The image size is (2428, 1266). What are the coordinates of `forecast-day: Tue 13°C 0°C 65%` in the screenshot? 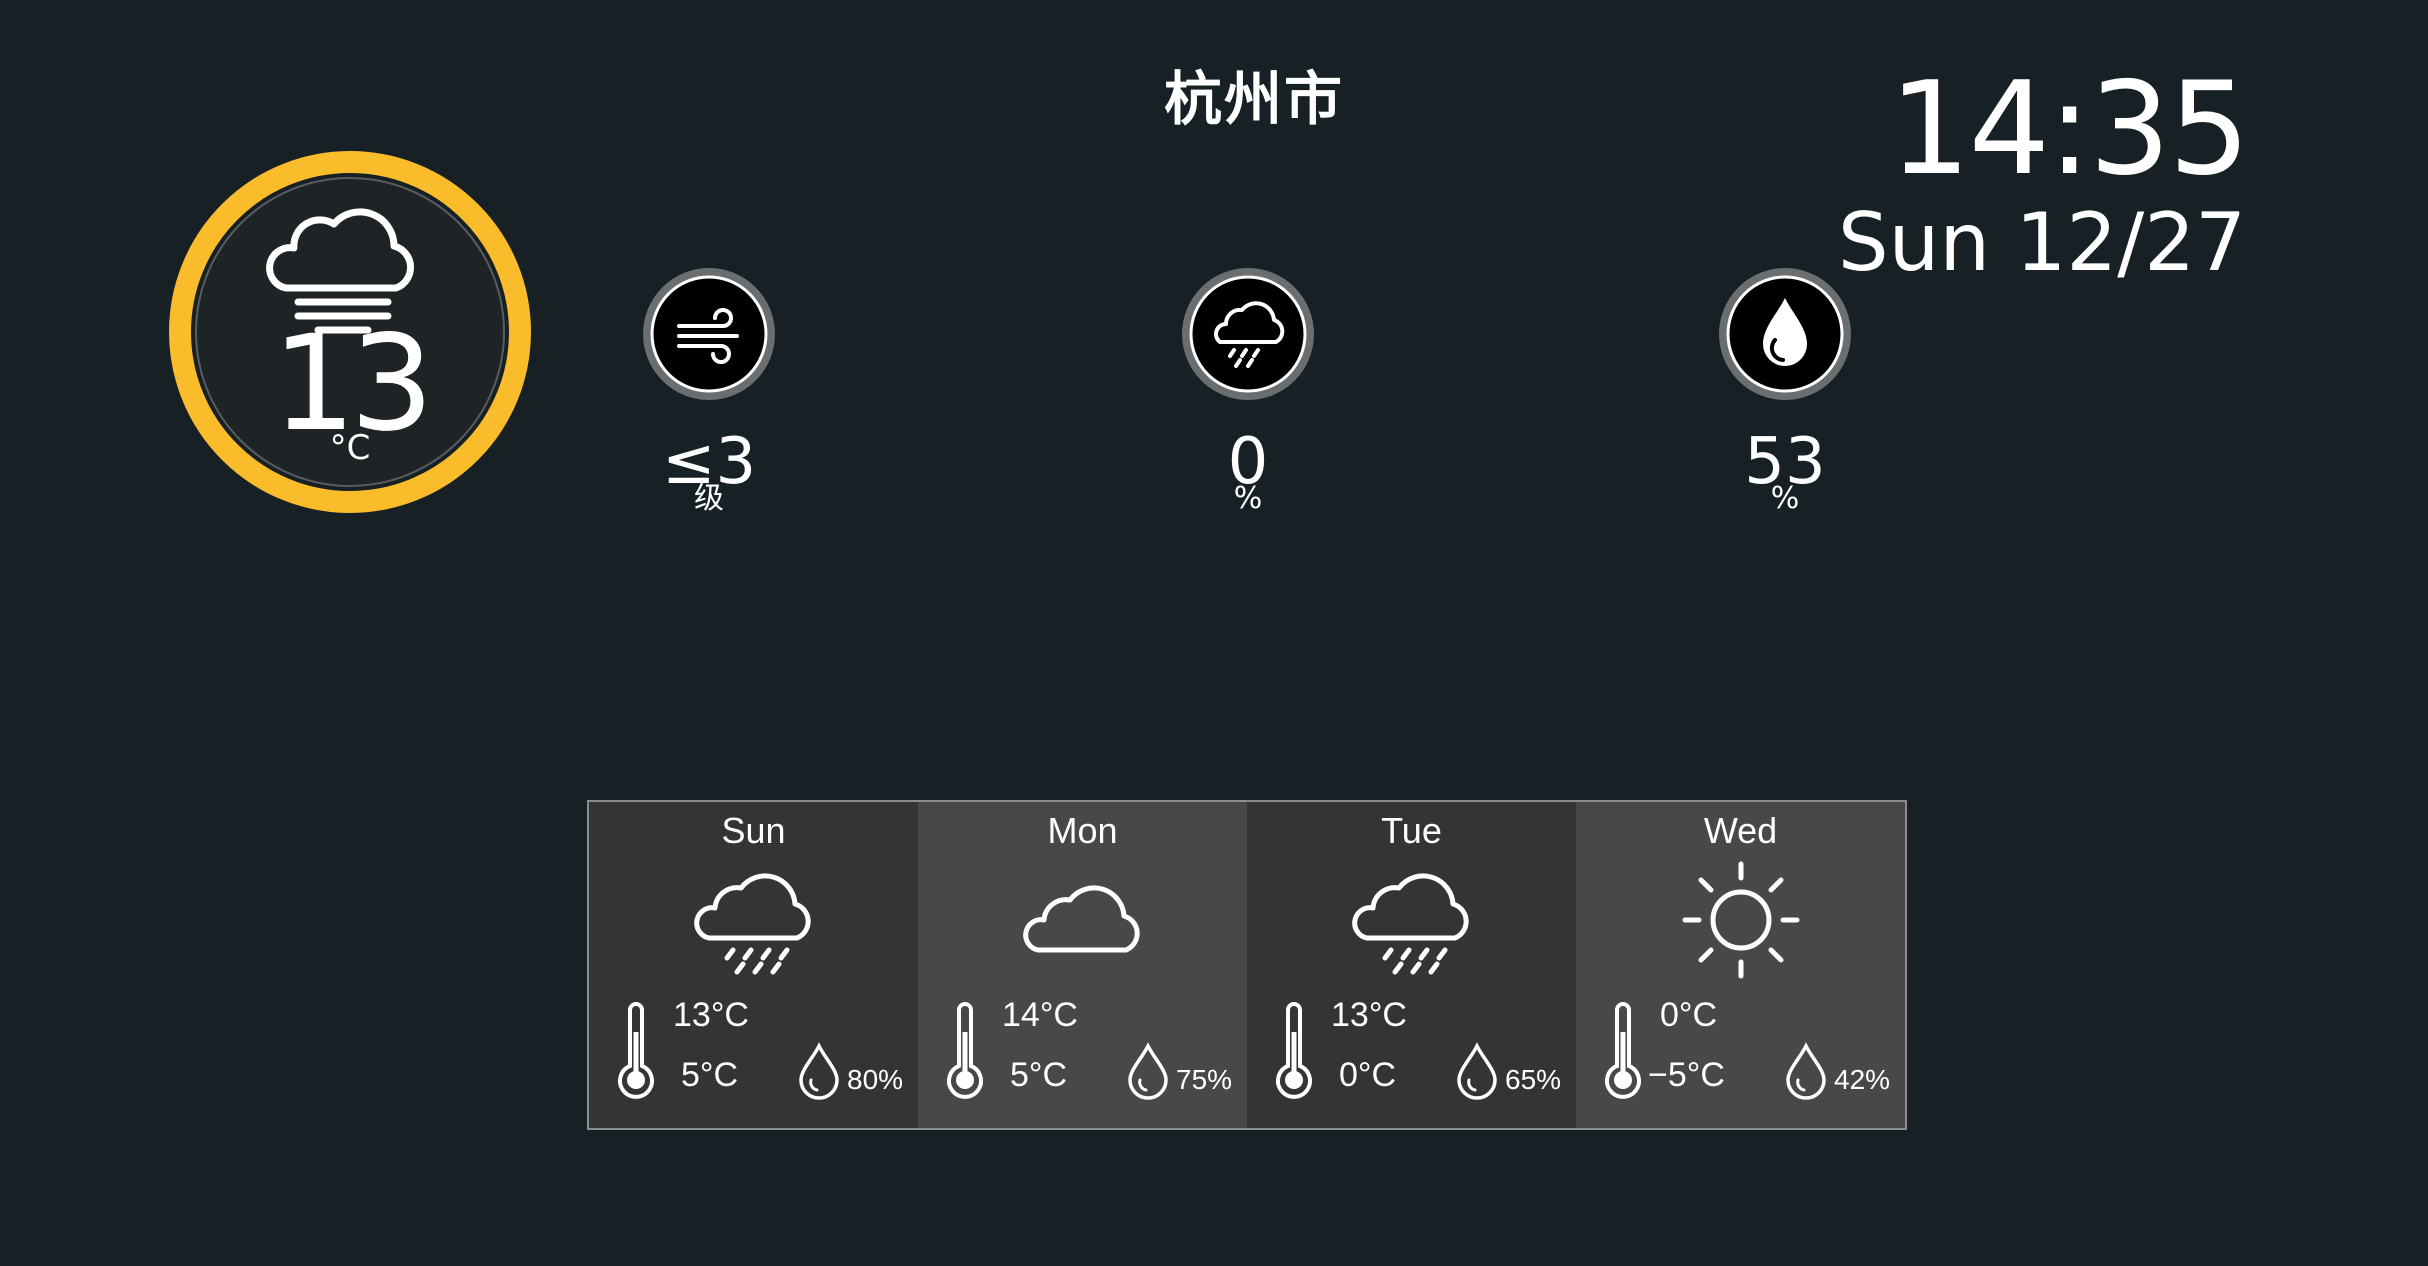 It's located at (1411, 965).